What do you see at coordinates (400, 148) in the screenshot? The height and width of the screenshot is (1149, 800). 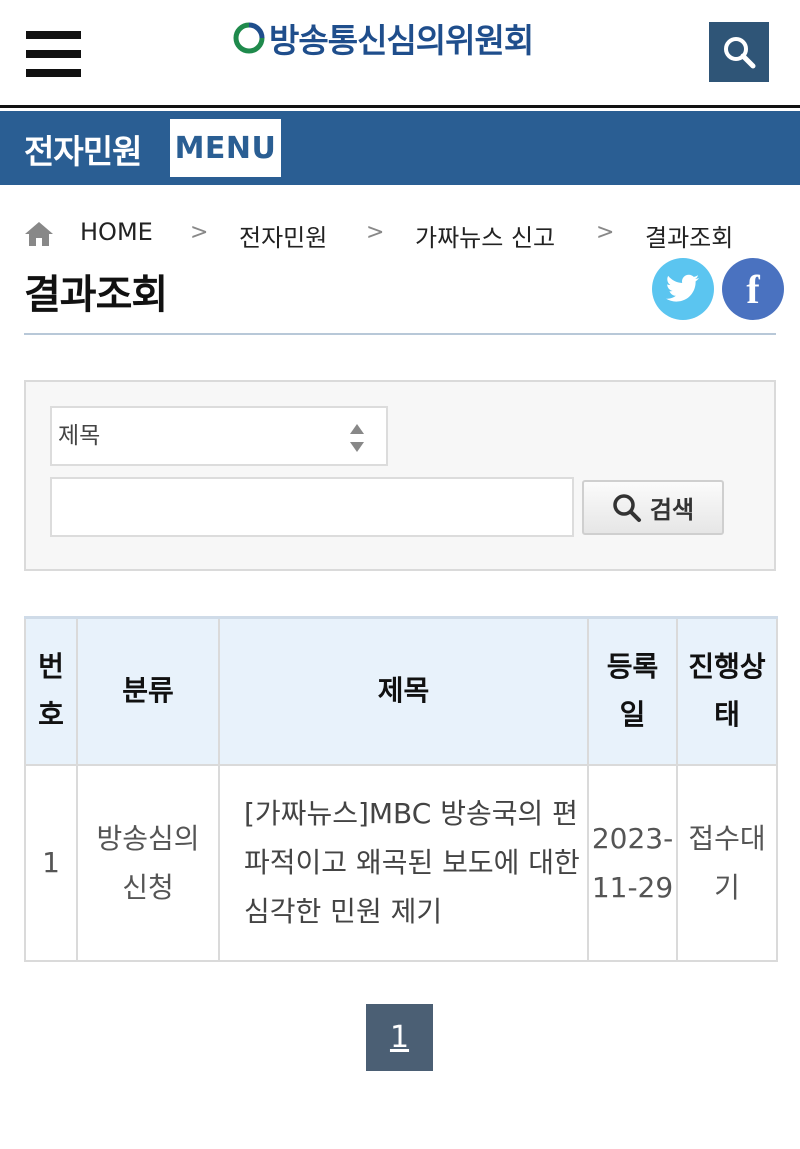 I see `section-menubar: 전자민원 MENU` at bounding box center [400, 148].